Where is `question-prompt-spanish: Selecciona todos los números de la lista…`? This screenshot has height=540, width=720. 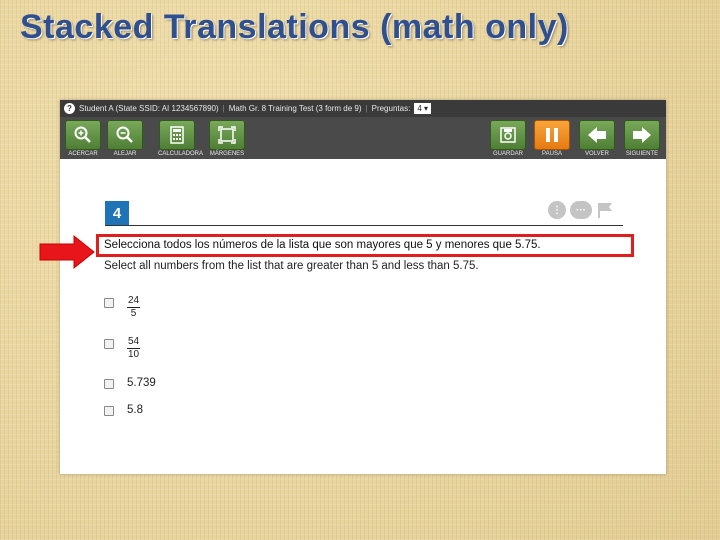
question-prompt-spanish: Selecciona todos los números de la lista… is located at coordinates (365, 245).